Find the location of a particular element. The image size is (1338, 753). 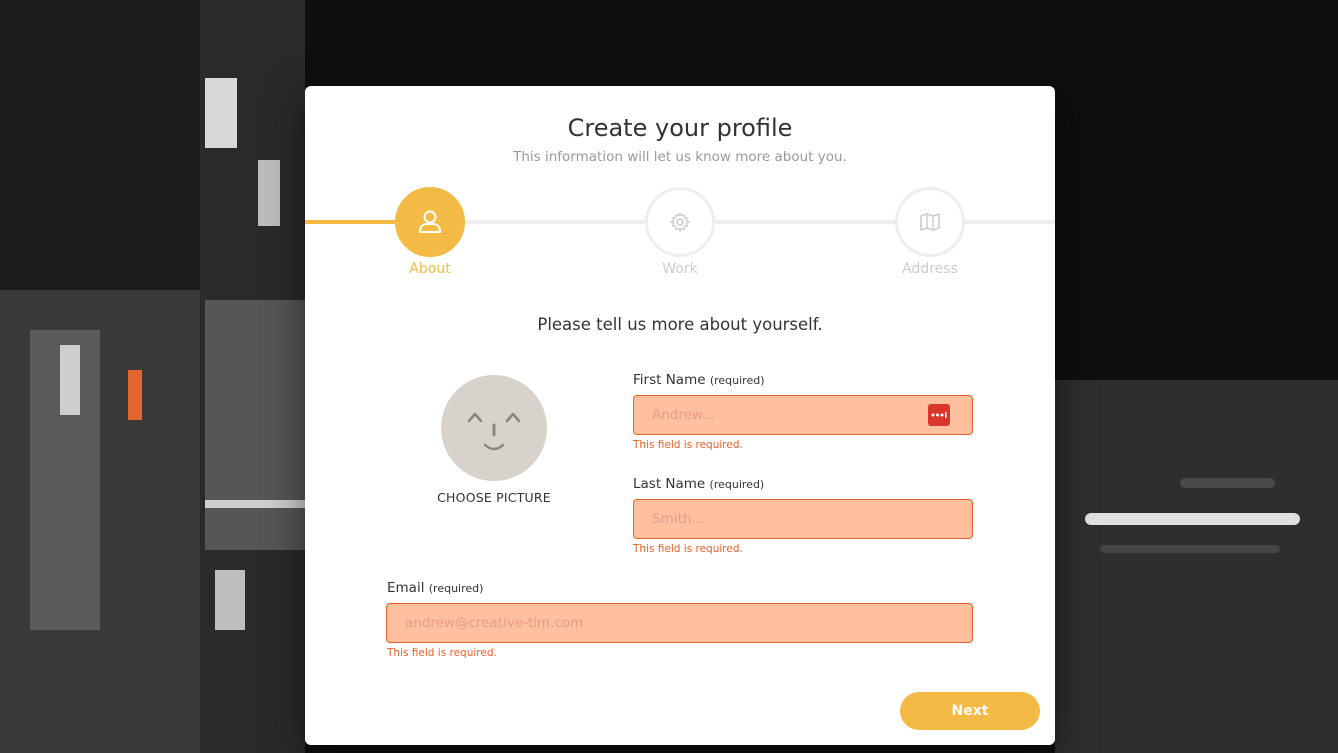

step-about is located at coordinates (430, 222).